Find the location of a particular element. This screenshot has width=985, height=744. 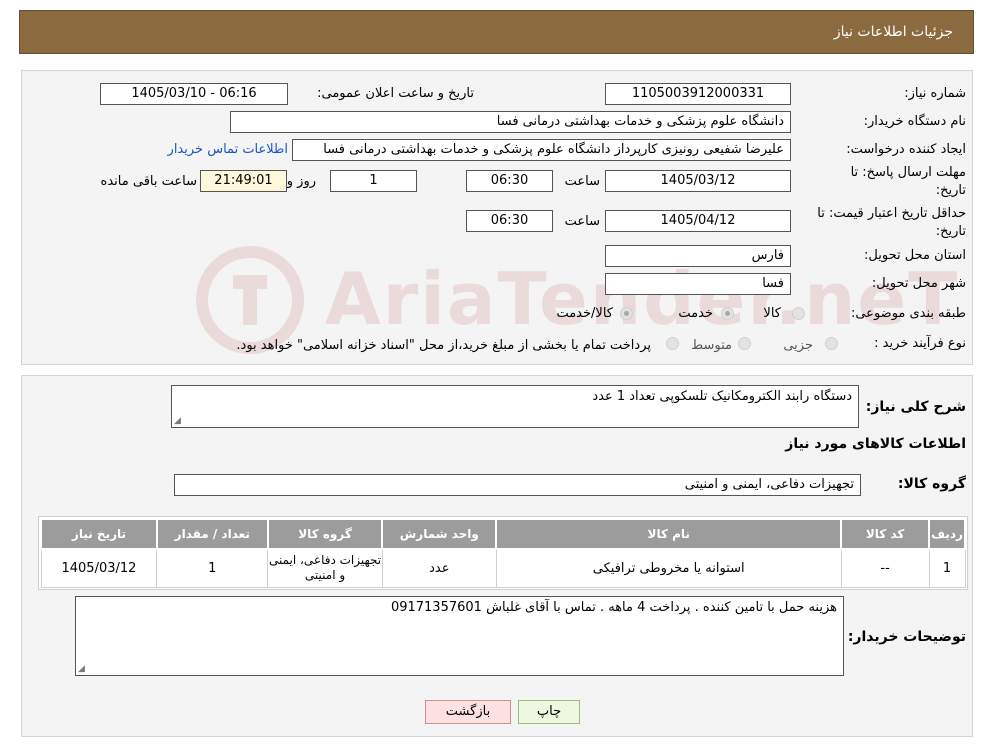

deadline-label-date: تاریخ: is located at coordinates (950, 190).